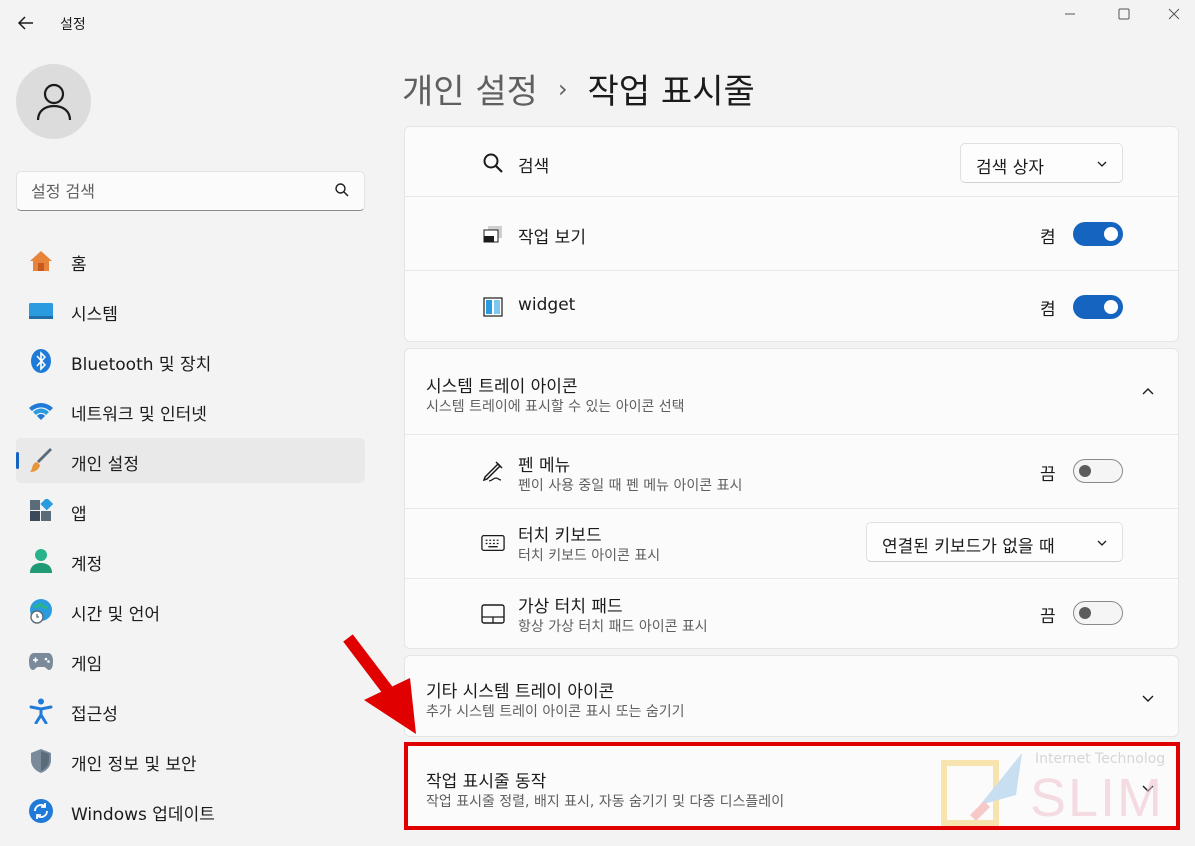 The image size is (1195, 846). What do you see at coordinates (791, 391) in the screenshot?
I see `system-tray-header: 시스템 트레이 아이콘 시스템 트레이에 표시할 수 있는 아이콘 선택` at bounding box center [791, 391].